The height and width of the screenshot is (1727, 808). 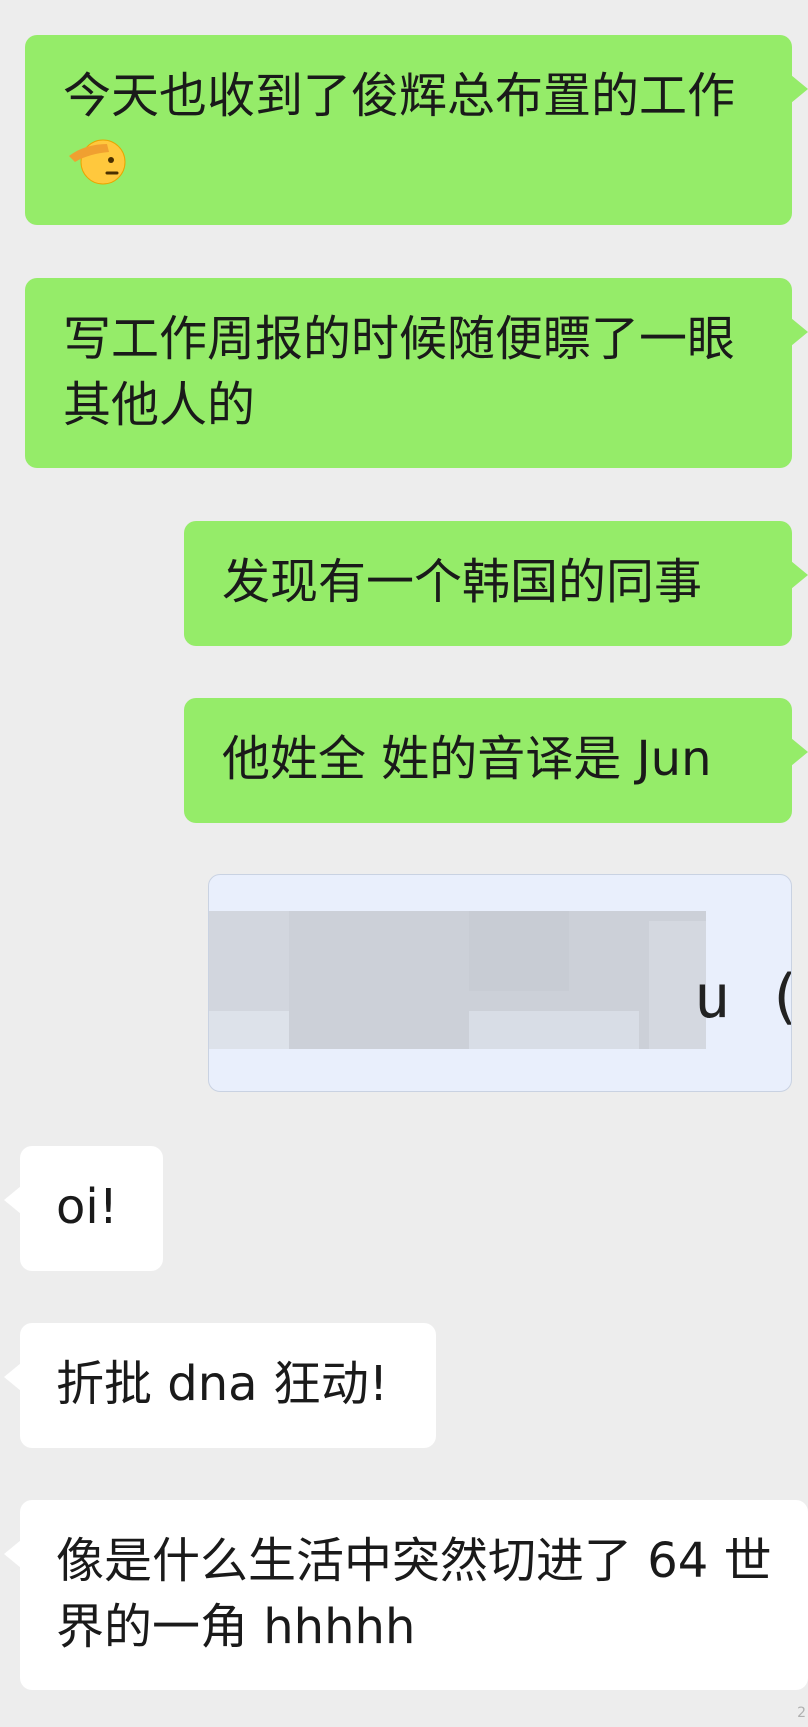 I want to click on message-bubble-outgoing: 发现有一个韩国的同事, so click(x=496, y=583).